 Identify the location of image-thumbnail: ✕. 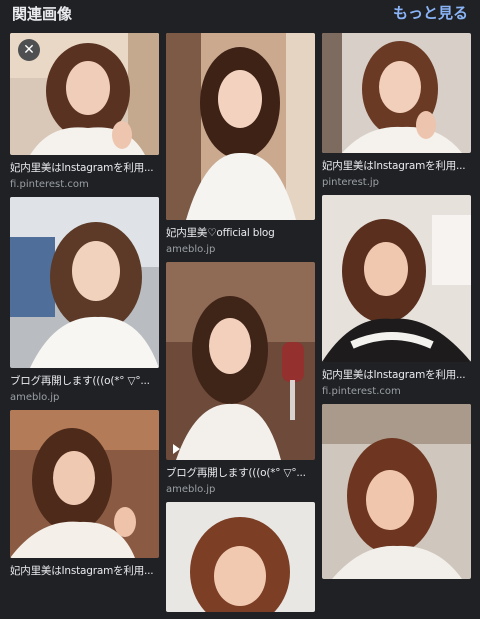
(84, 94).